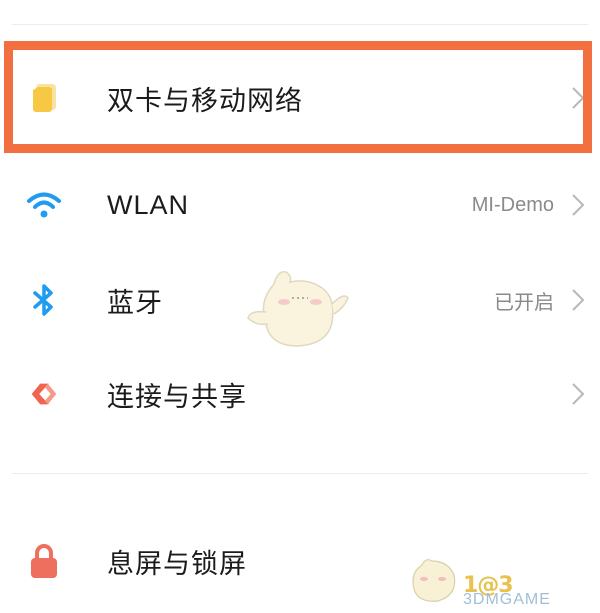 This screenshot has width=600, height=613. I want to click on section-divider, so click(300, 473).